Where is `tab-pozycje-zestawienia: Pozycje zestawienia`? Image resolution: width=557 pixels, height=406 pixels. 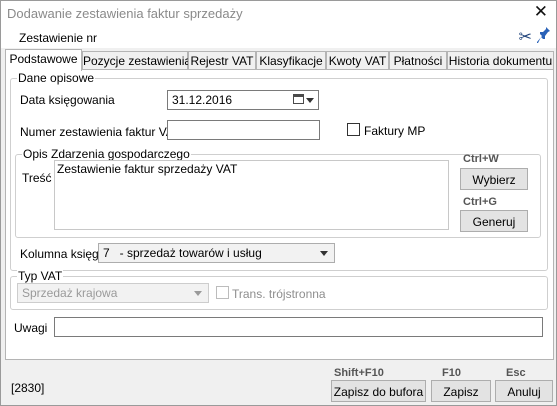 tab-pozycje-zestawienia: Pozycje zestawienia is located at coordinates (136, 60).